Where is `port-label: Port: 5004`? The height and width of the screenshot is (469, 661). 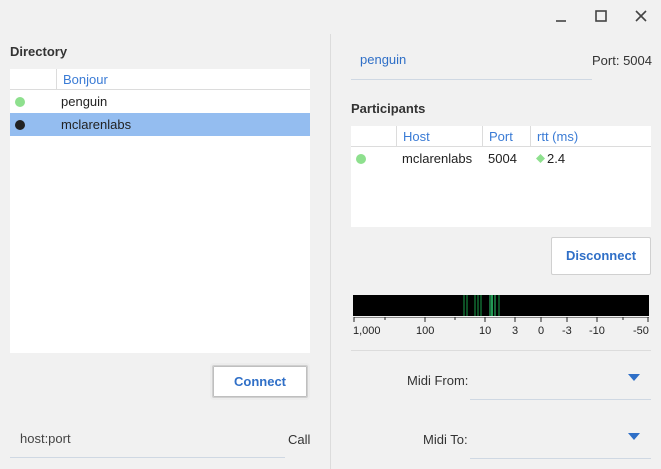 port-label: Port: 5004 is located at coordinates (622, 60).